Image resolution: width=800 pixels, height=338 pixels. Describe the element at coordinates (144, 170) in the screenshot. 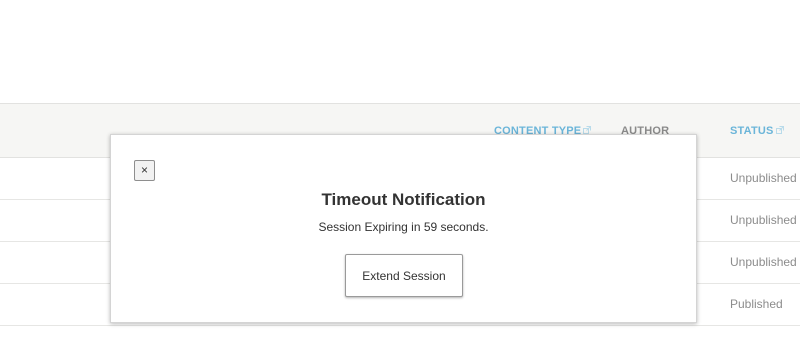

I see `close-button: ×` at that location.